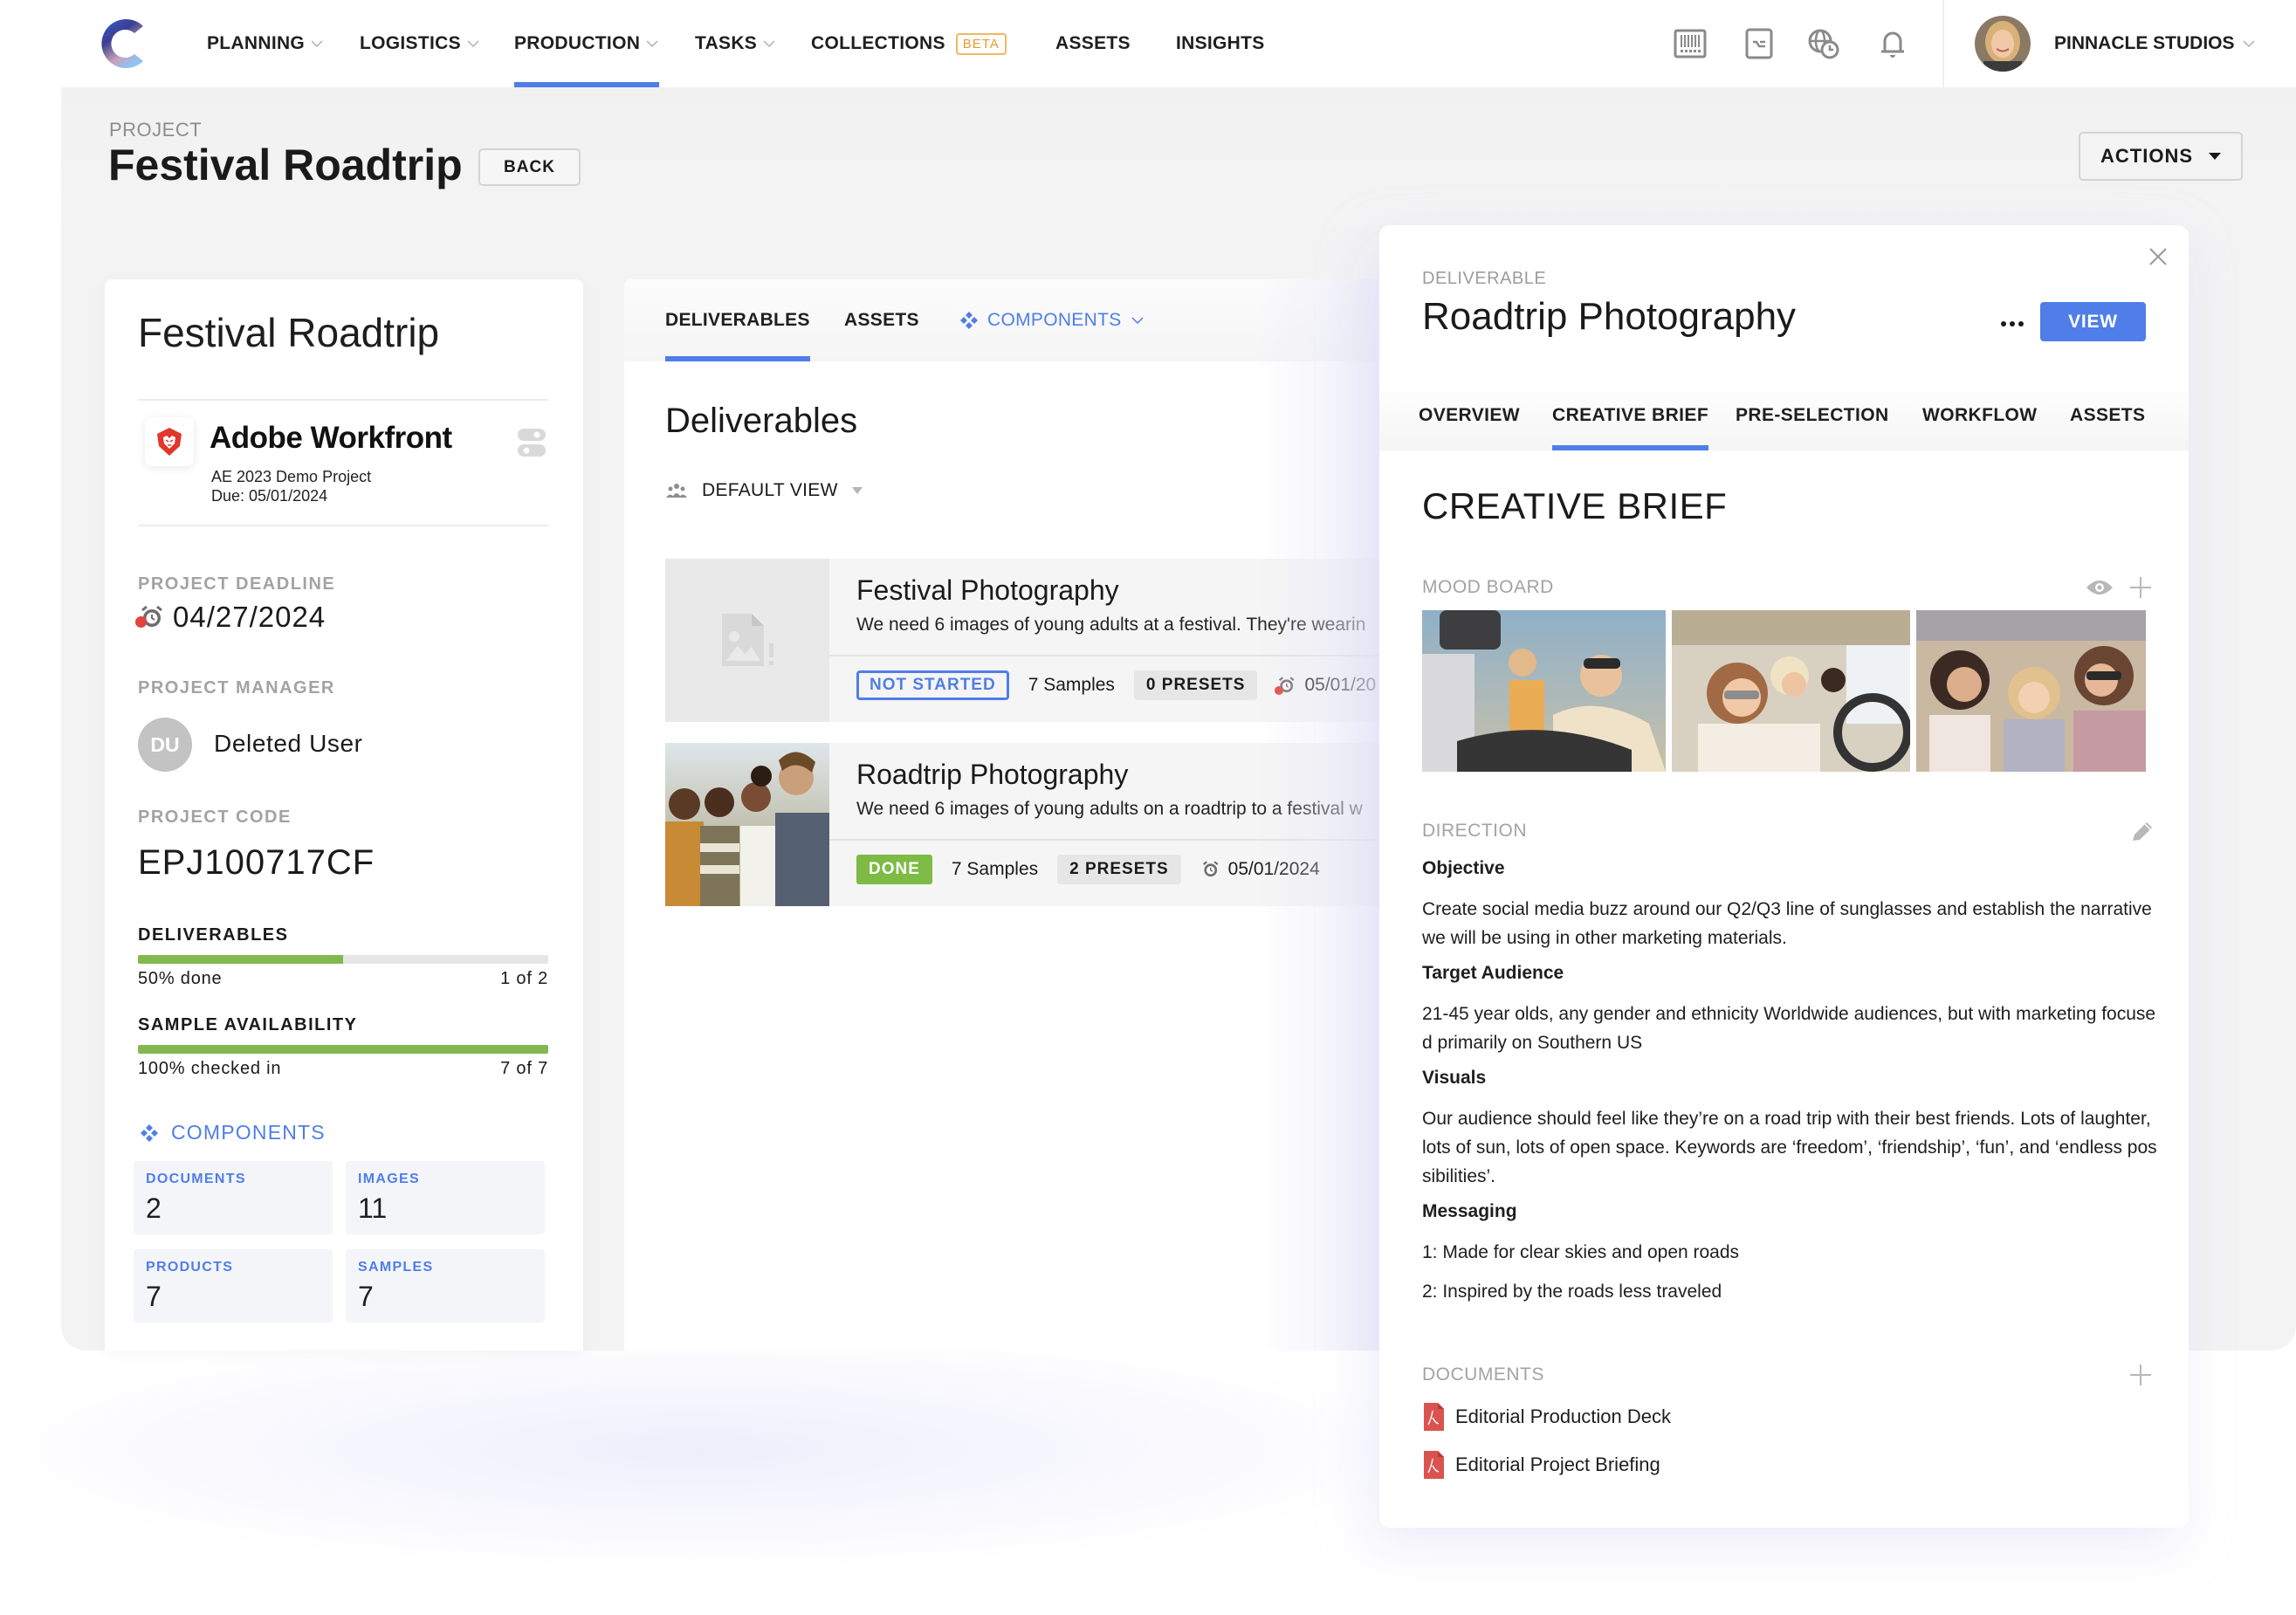 This screenshot has width=2296, height=1615. What do you see at coordinates (156, 130) in the screenshot?
I see `page-eyebrow: PROJECT` at bounding box center [156, 130].